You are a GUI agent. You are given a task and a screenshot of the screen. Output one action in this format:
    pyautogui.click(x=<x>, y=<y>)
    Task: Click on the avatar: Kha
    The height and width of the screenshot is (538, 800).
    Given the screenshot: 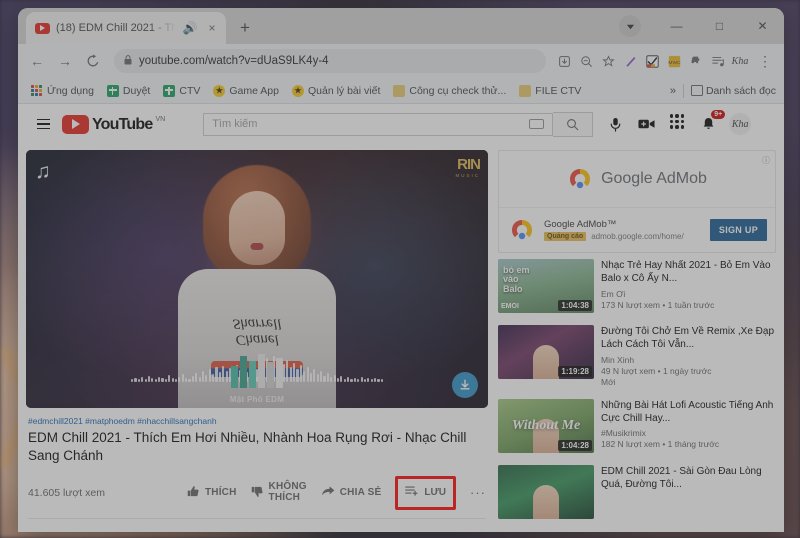 What is the action you would take?
    pyautogui.click(x=740, y=124)
    